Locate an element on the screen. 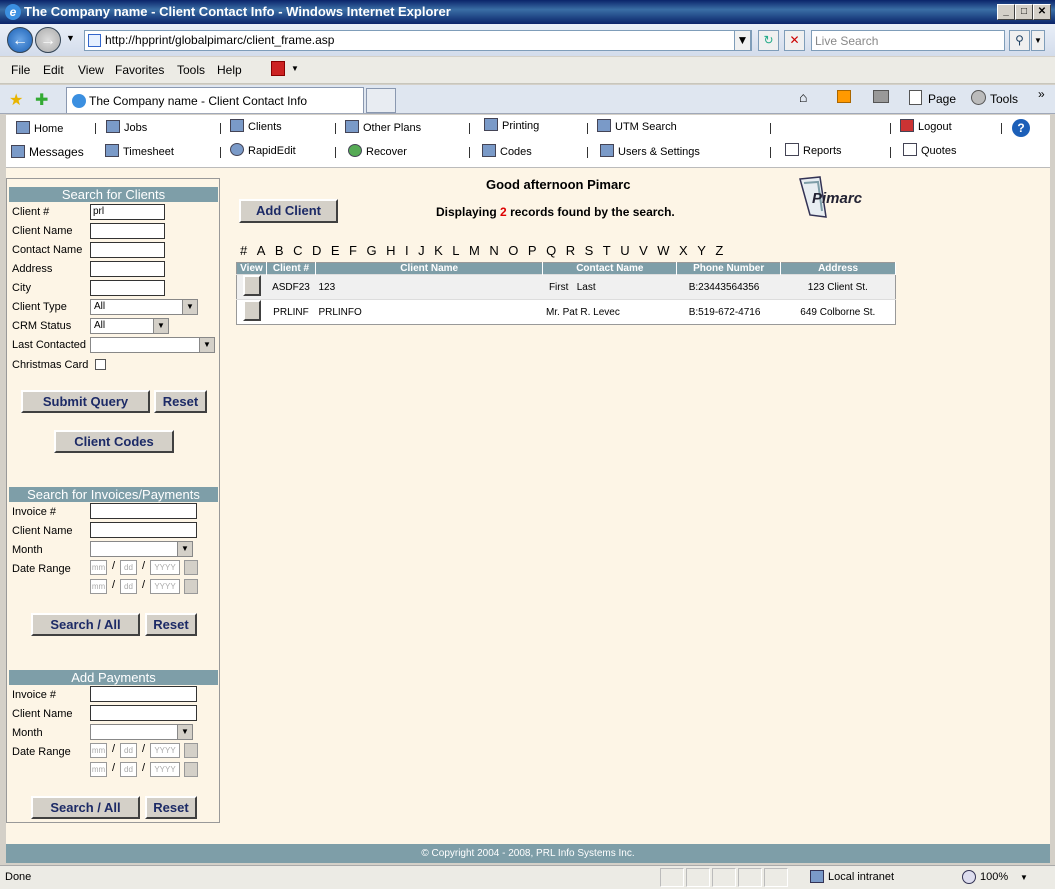 The image size is (1055, 889). maximize-button: □ is located at coordinates (1024, 12).